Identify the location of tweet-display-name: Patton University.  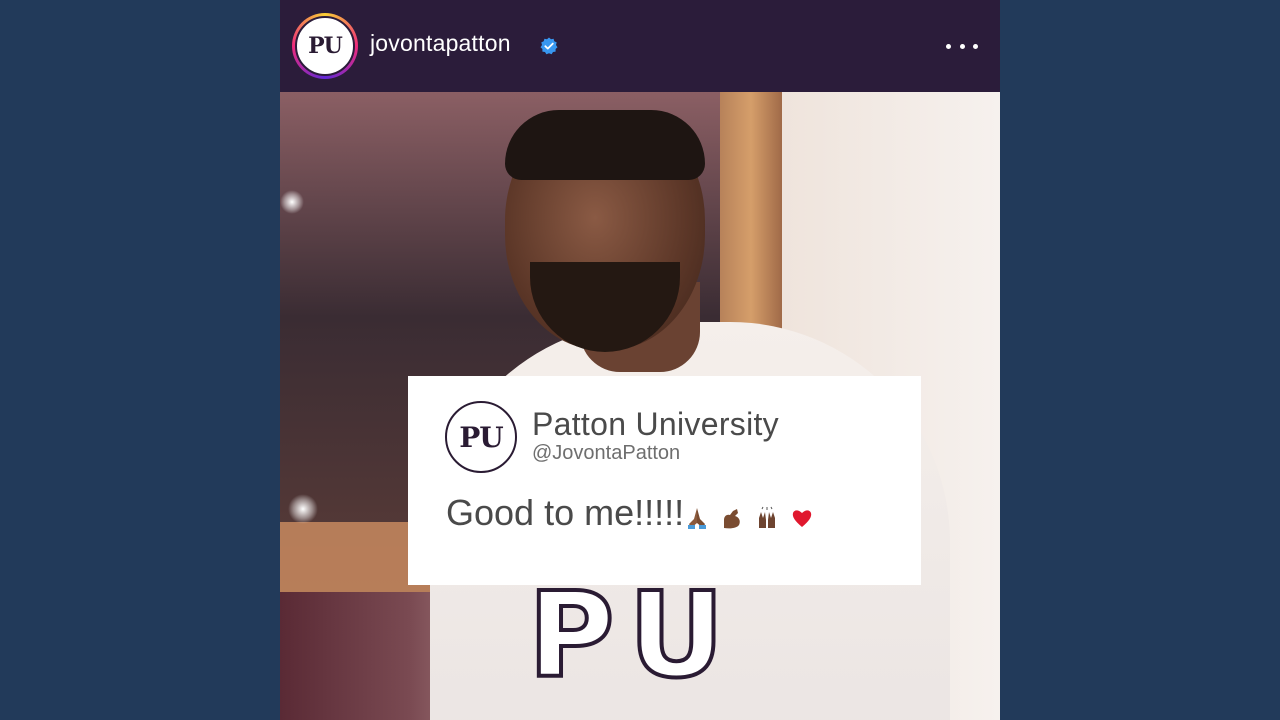
(655, 424).